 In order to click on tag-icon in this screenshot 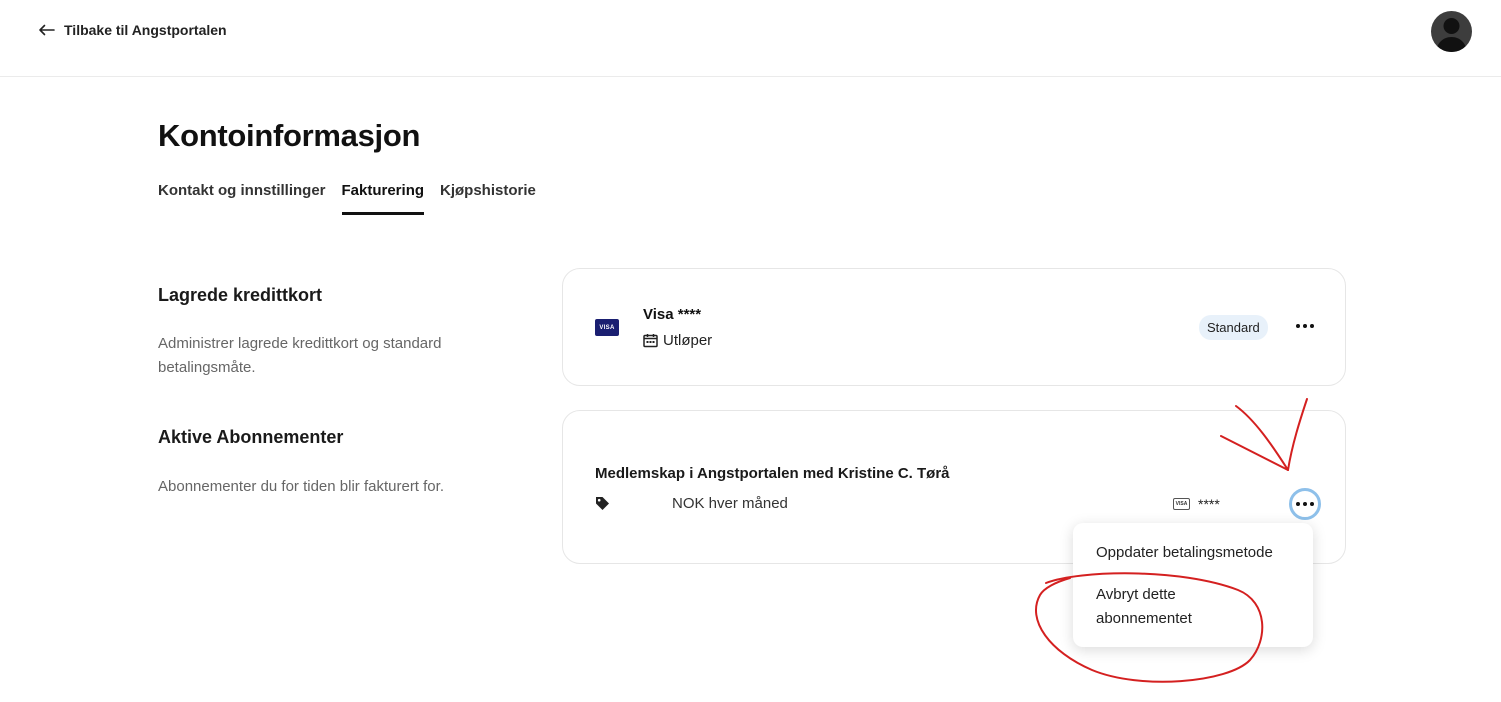, I will do `click(602, 503)`.